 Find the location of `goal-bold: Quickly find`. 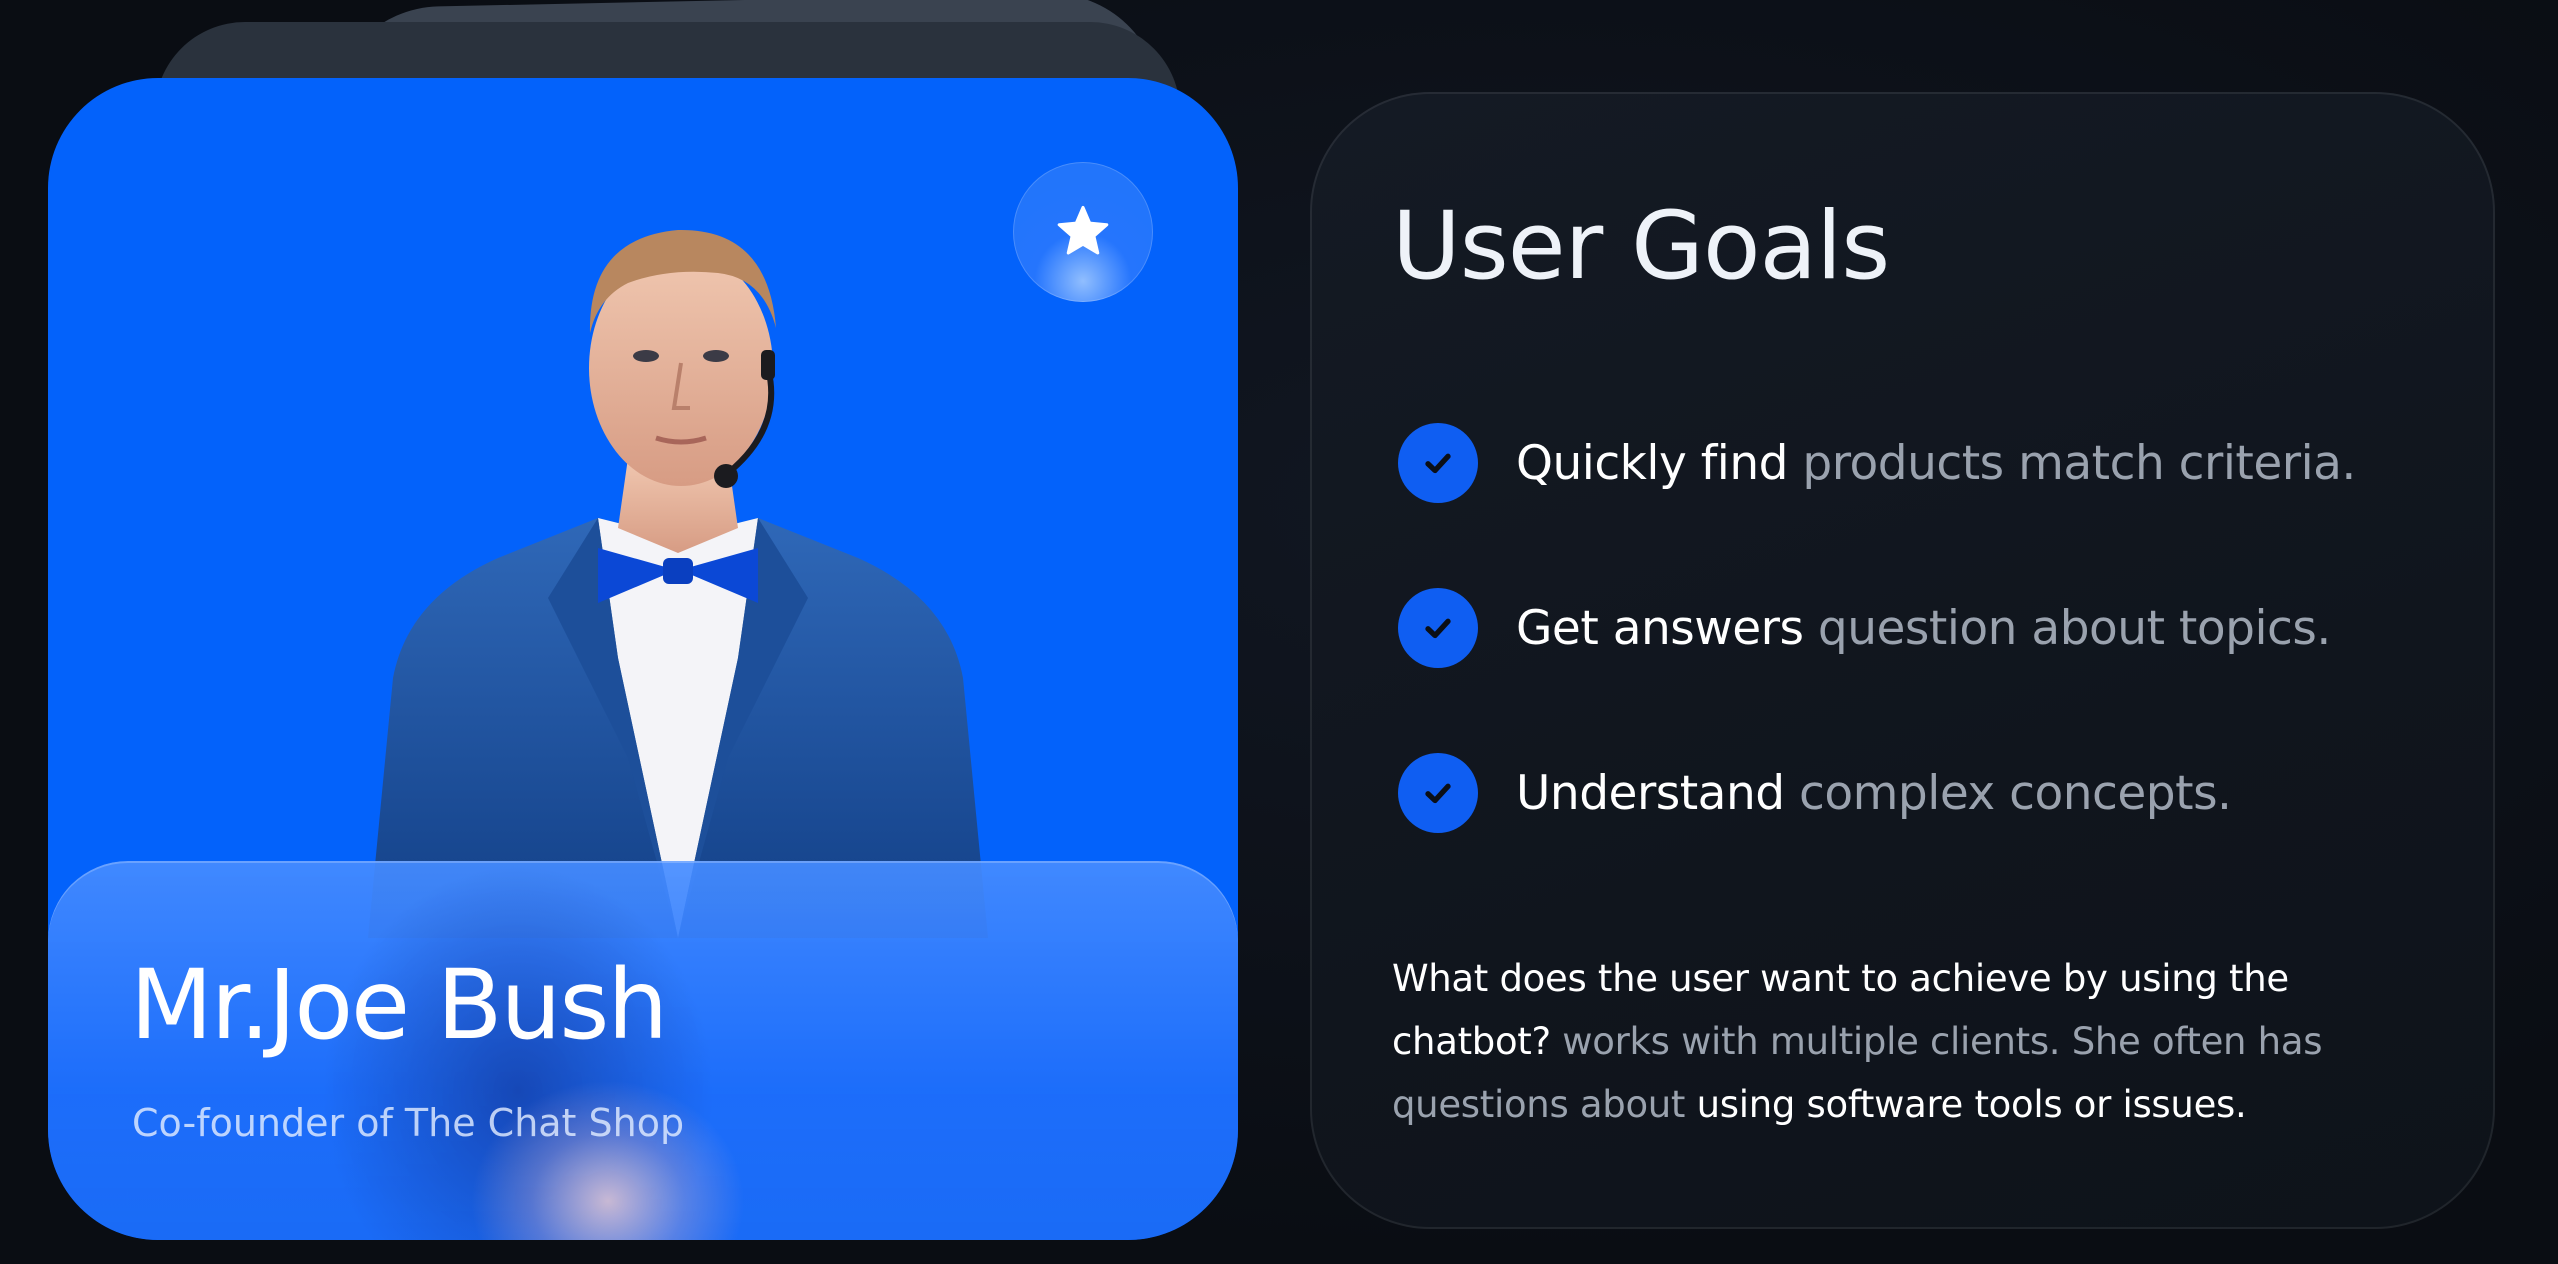

goal-bold: Quickly find is located at coordinates (1652, 463).